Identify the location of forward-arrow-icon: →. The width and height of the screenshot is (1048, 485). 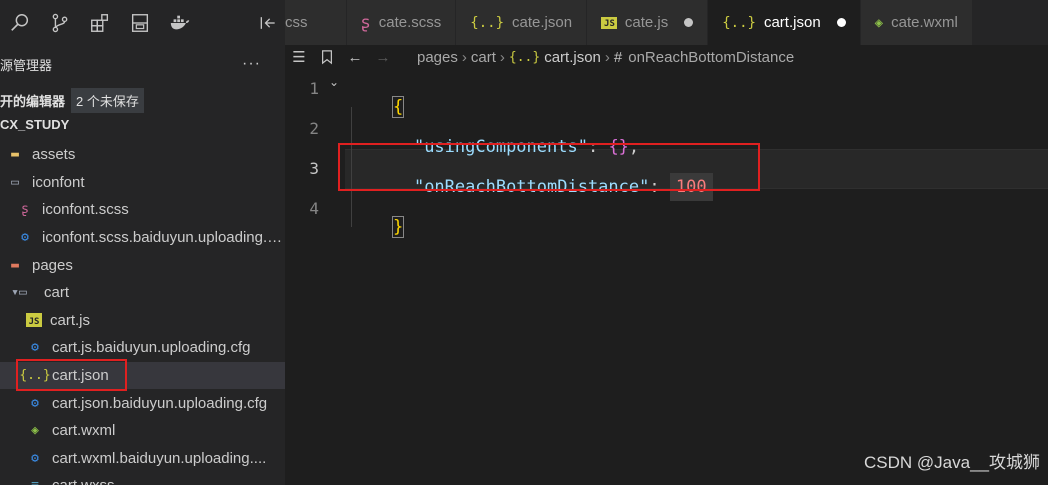
(383, 57).